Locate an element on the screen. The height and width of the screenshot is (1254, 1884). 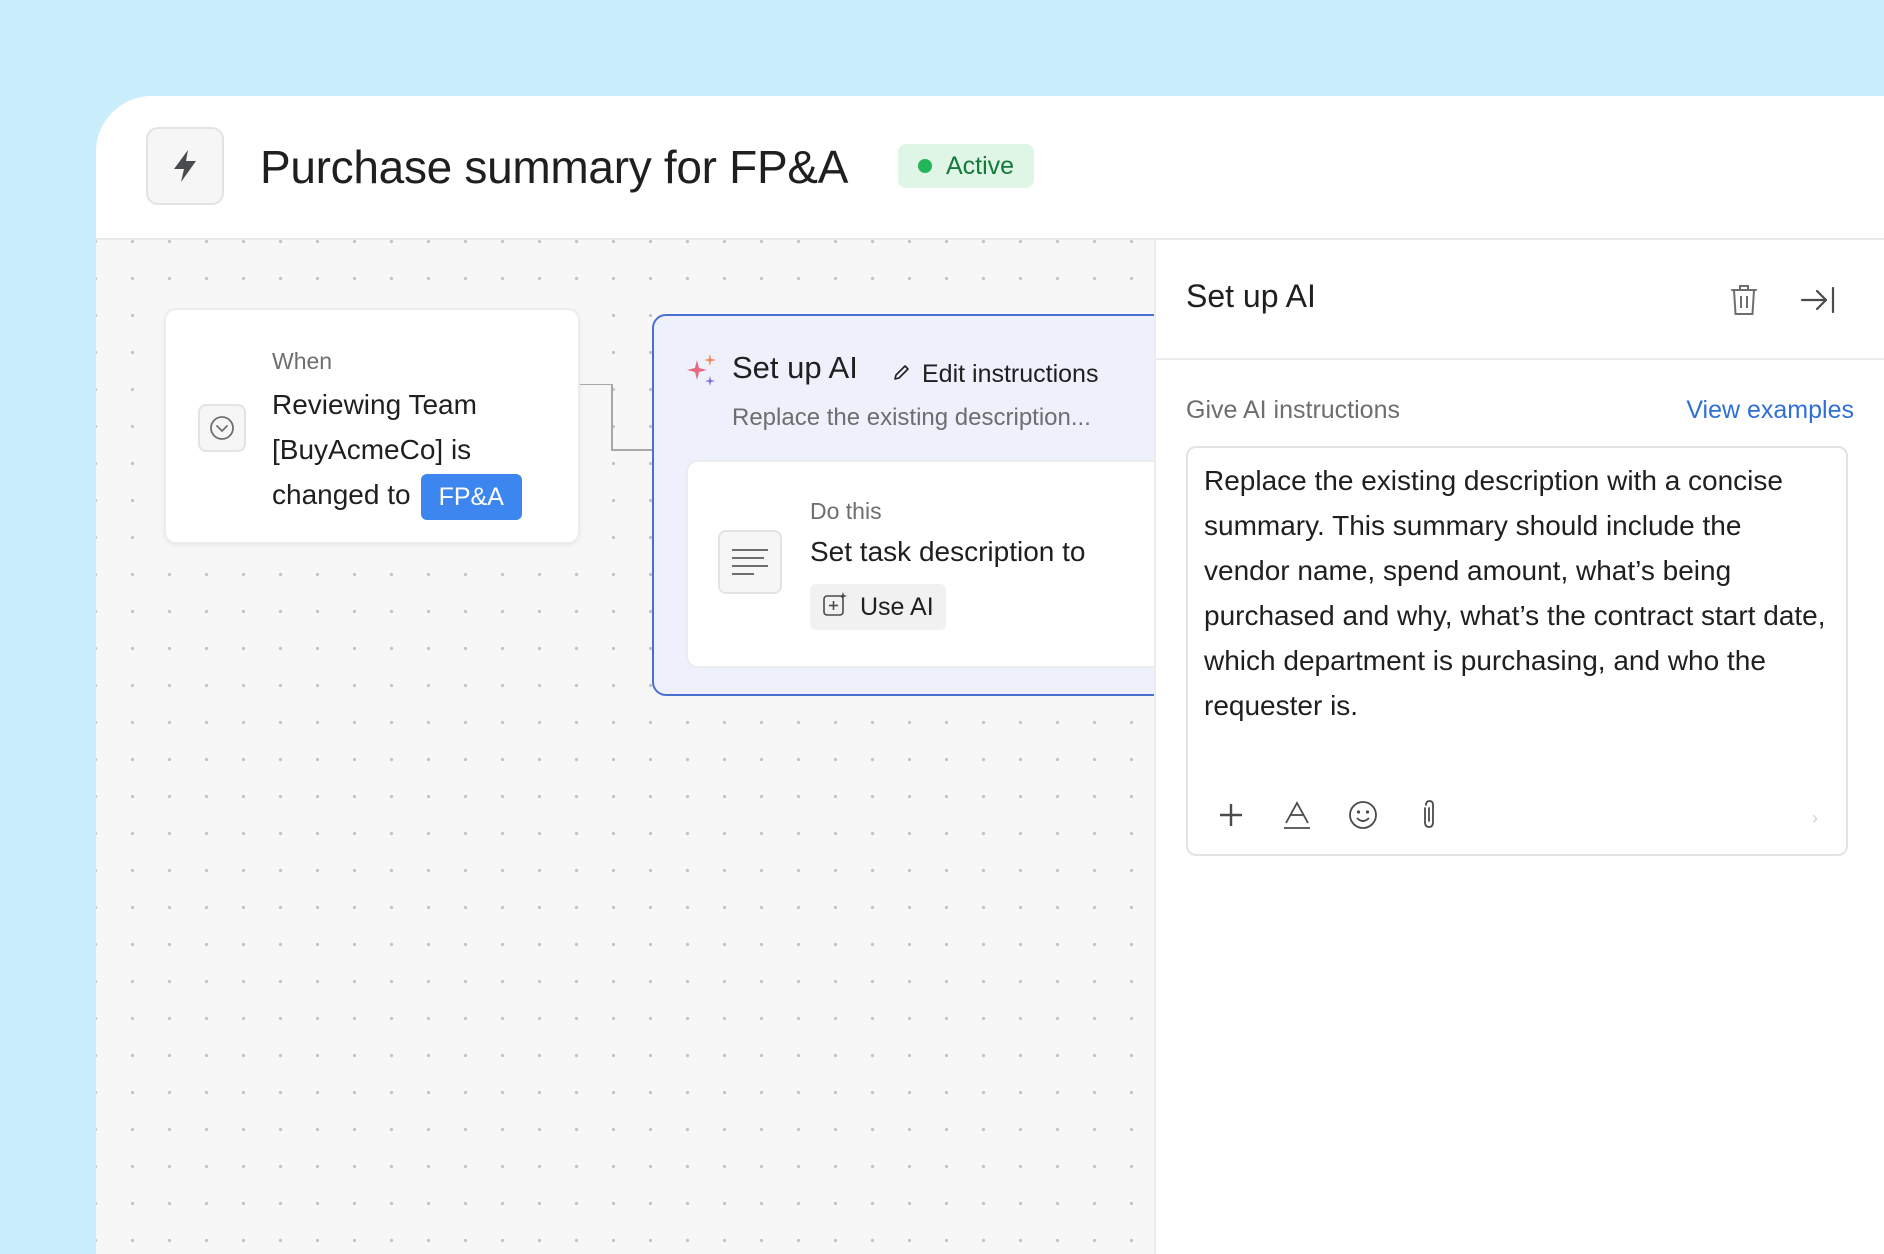
connector-line is located at coordinates (616, 417).